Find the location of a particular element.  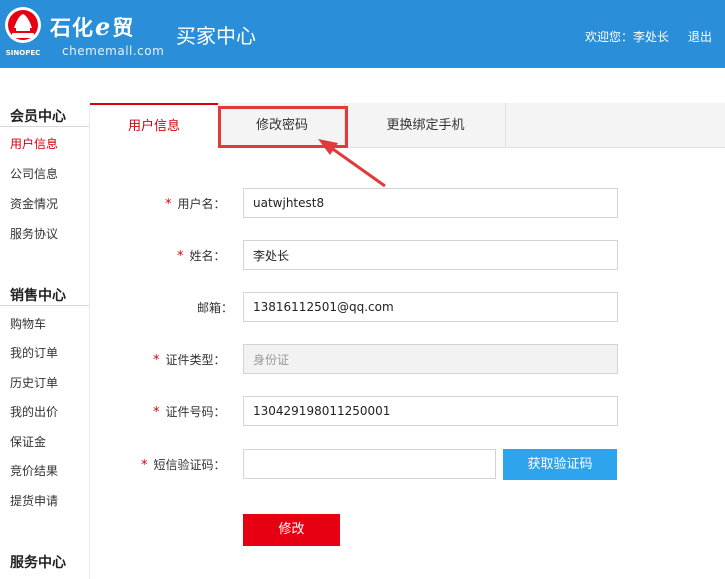

page-title: 买家中心 is located at coordinates (216, 36).